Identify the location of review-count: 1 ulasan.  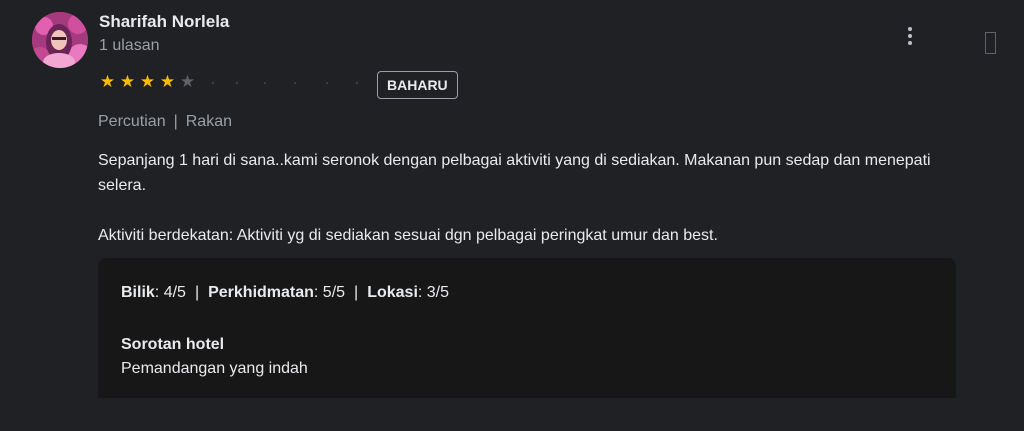
(129, 46).